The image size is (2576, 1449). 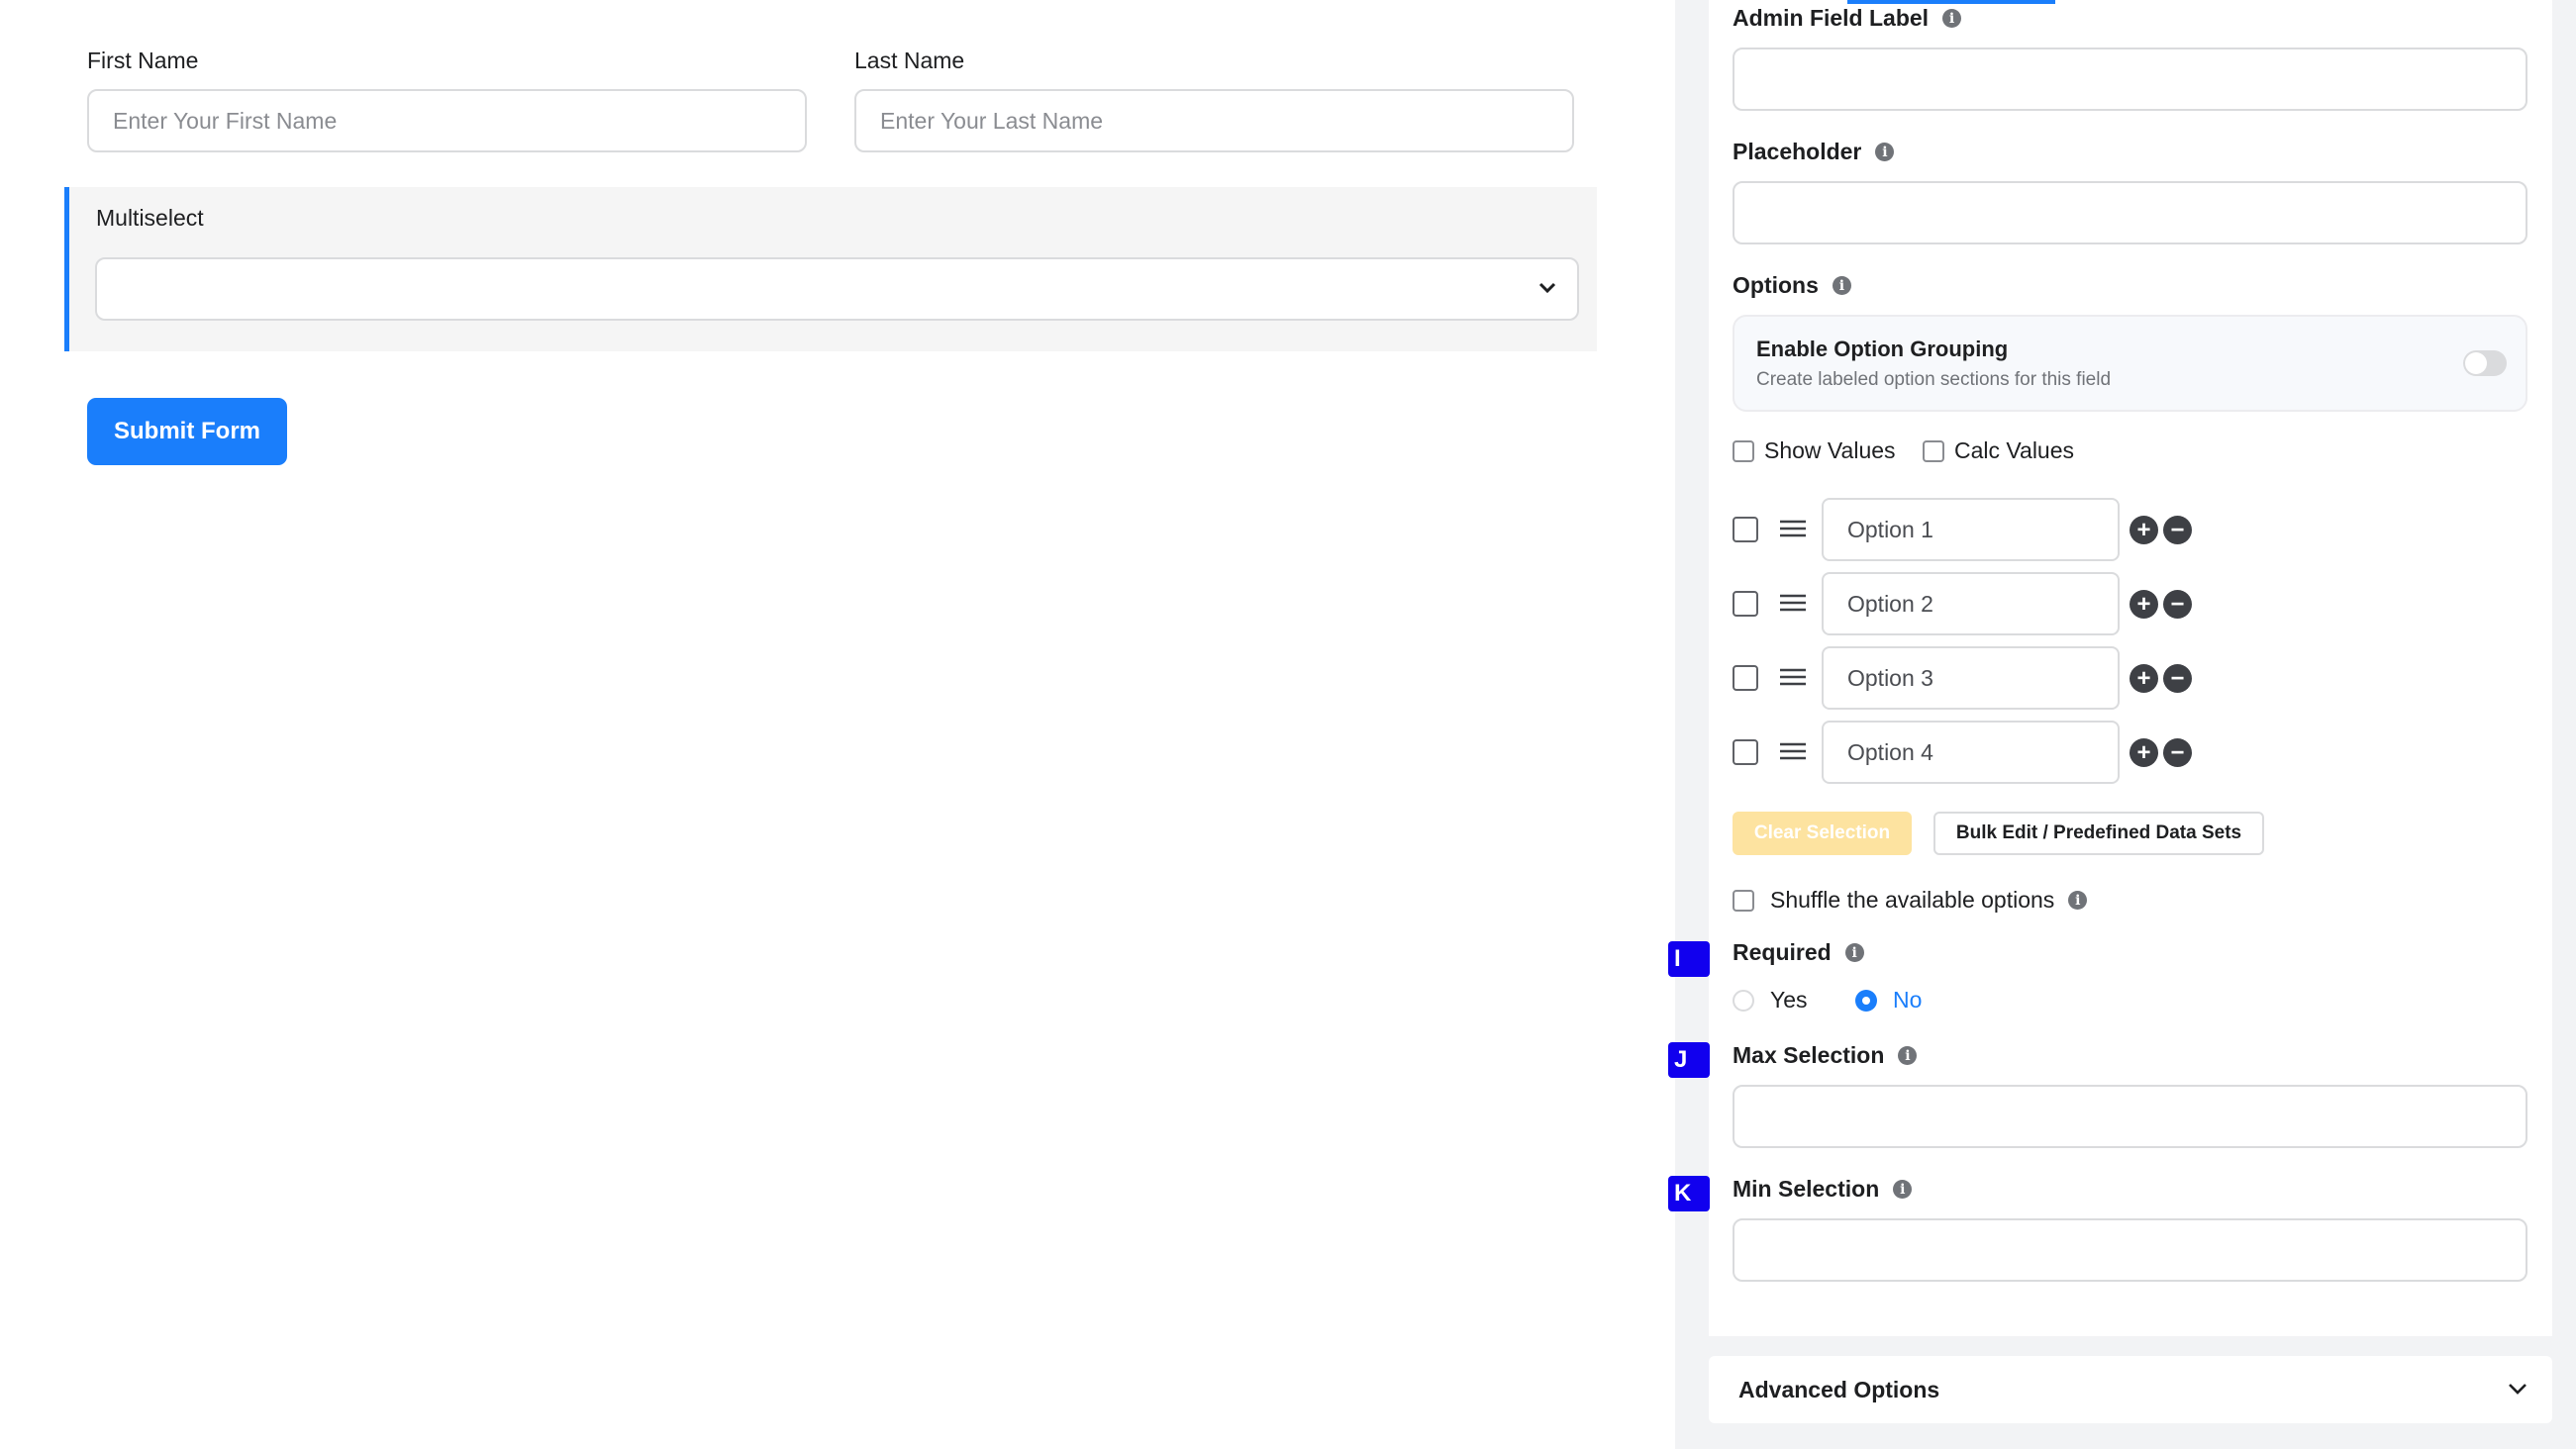 I want to click on shuffle-checkbox, so click(x=1743, y=900).